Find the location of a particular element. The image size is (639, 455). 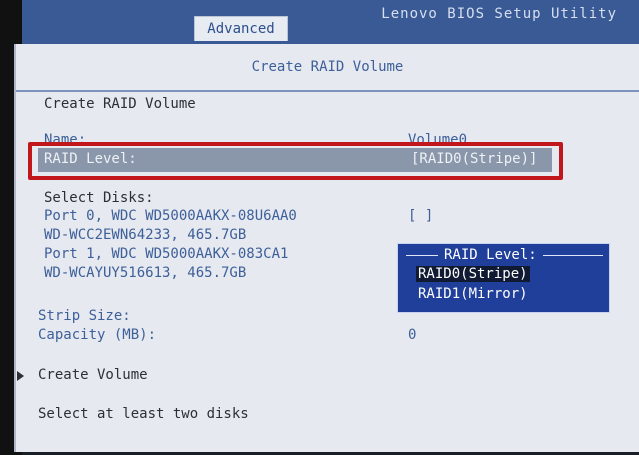

raid-level-highlight-box is located at coordinates (295, 161).